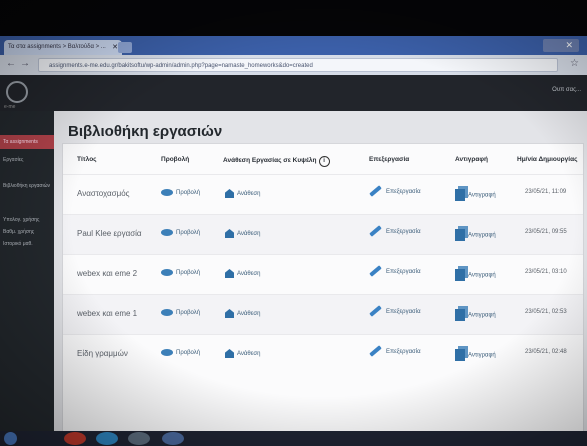 The width and height of the screenshot is (587, 446). I want to click on homework-title: webex και eme 2, so click(107, 273).